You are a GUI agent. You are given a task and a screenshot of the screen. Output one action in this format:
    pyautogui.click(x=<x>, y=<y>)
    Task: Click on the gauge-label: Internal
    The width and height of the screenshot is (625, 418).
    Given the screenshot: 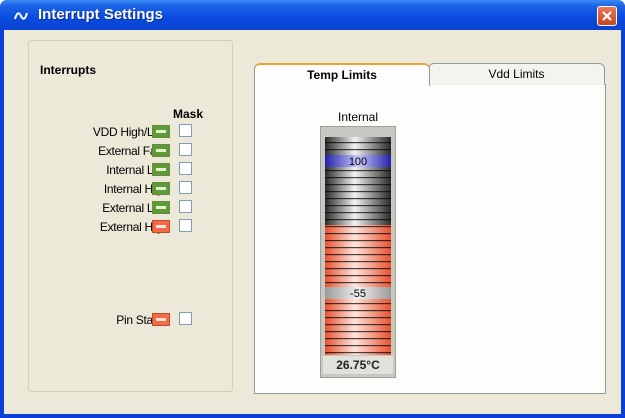 What is the action you would take?
    pyautogui.click(x=358, y=117)
    